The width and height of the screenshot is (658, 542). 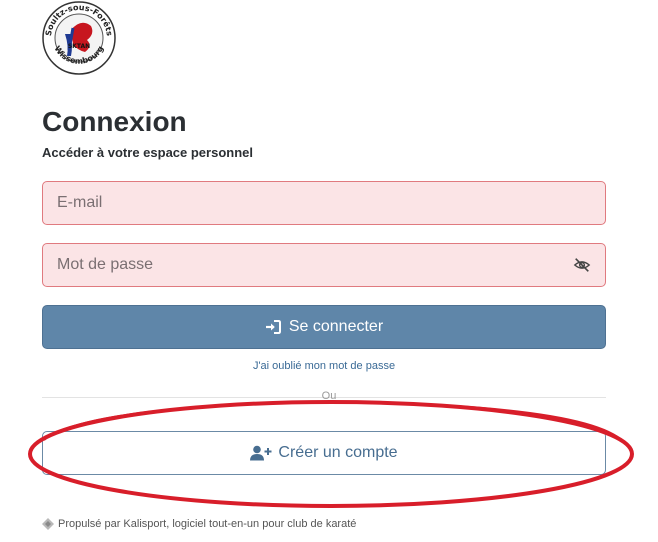 I want to click on club-logo: Soultz-sous-Forêts Wissembourg SKTAN, so click(x=79, y=38).